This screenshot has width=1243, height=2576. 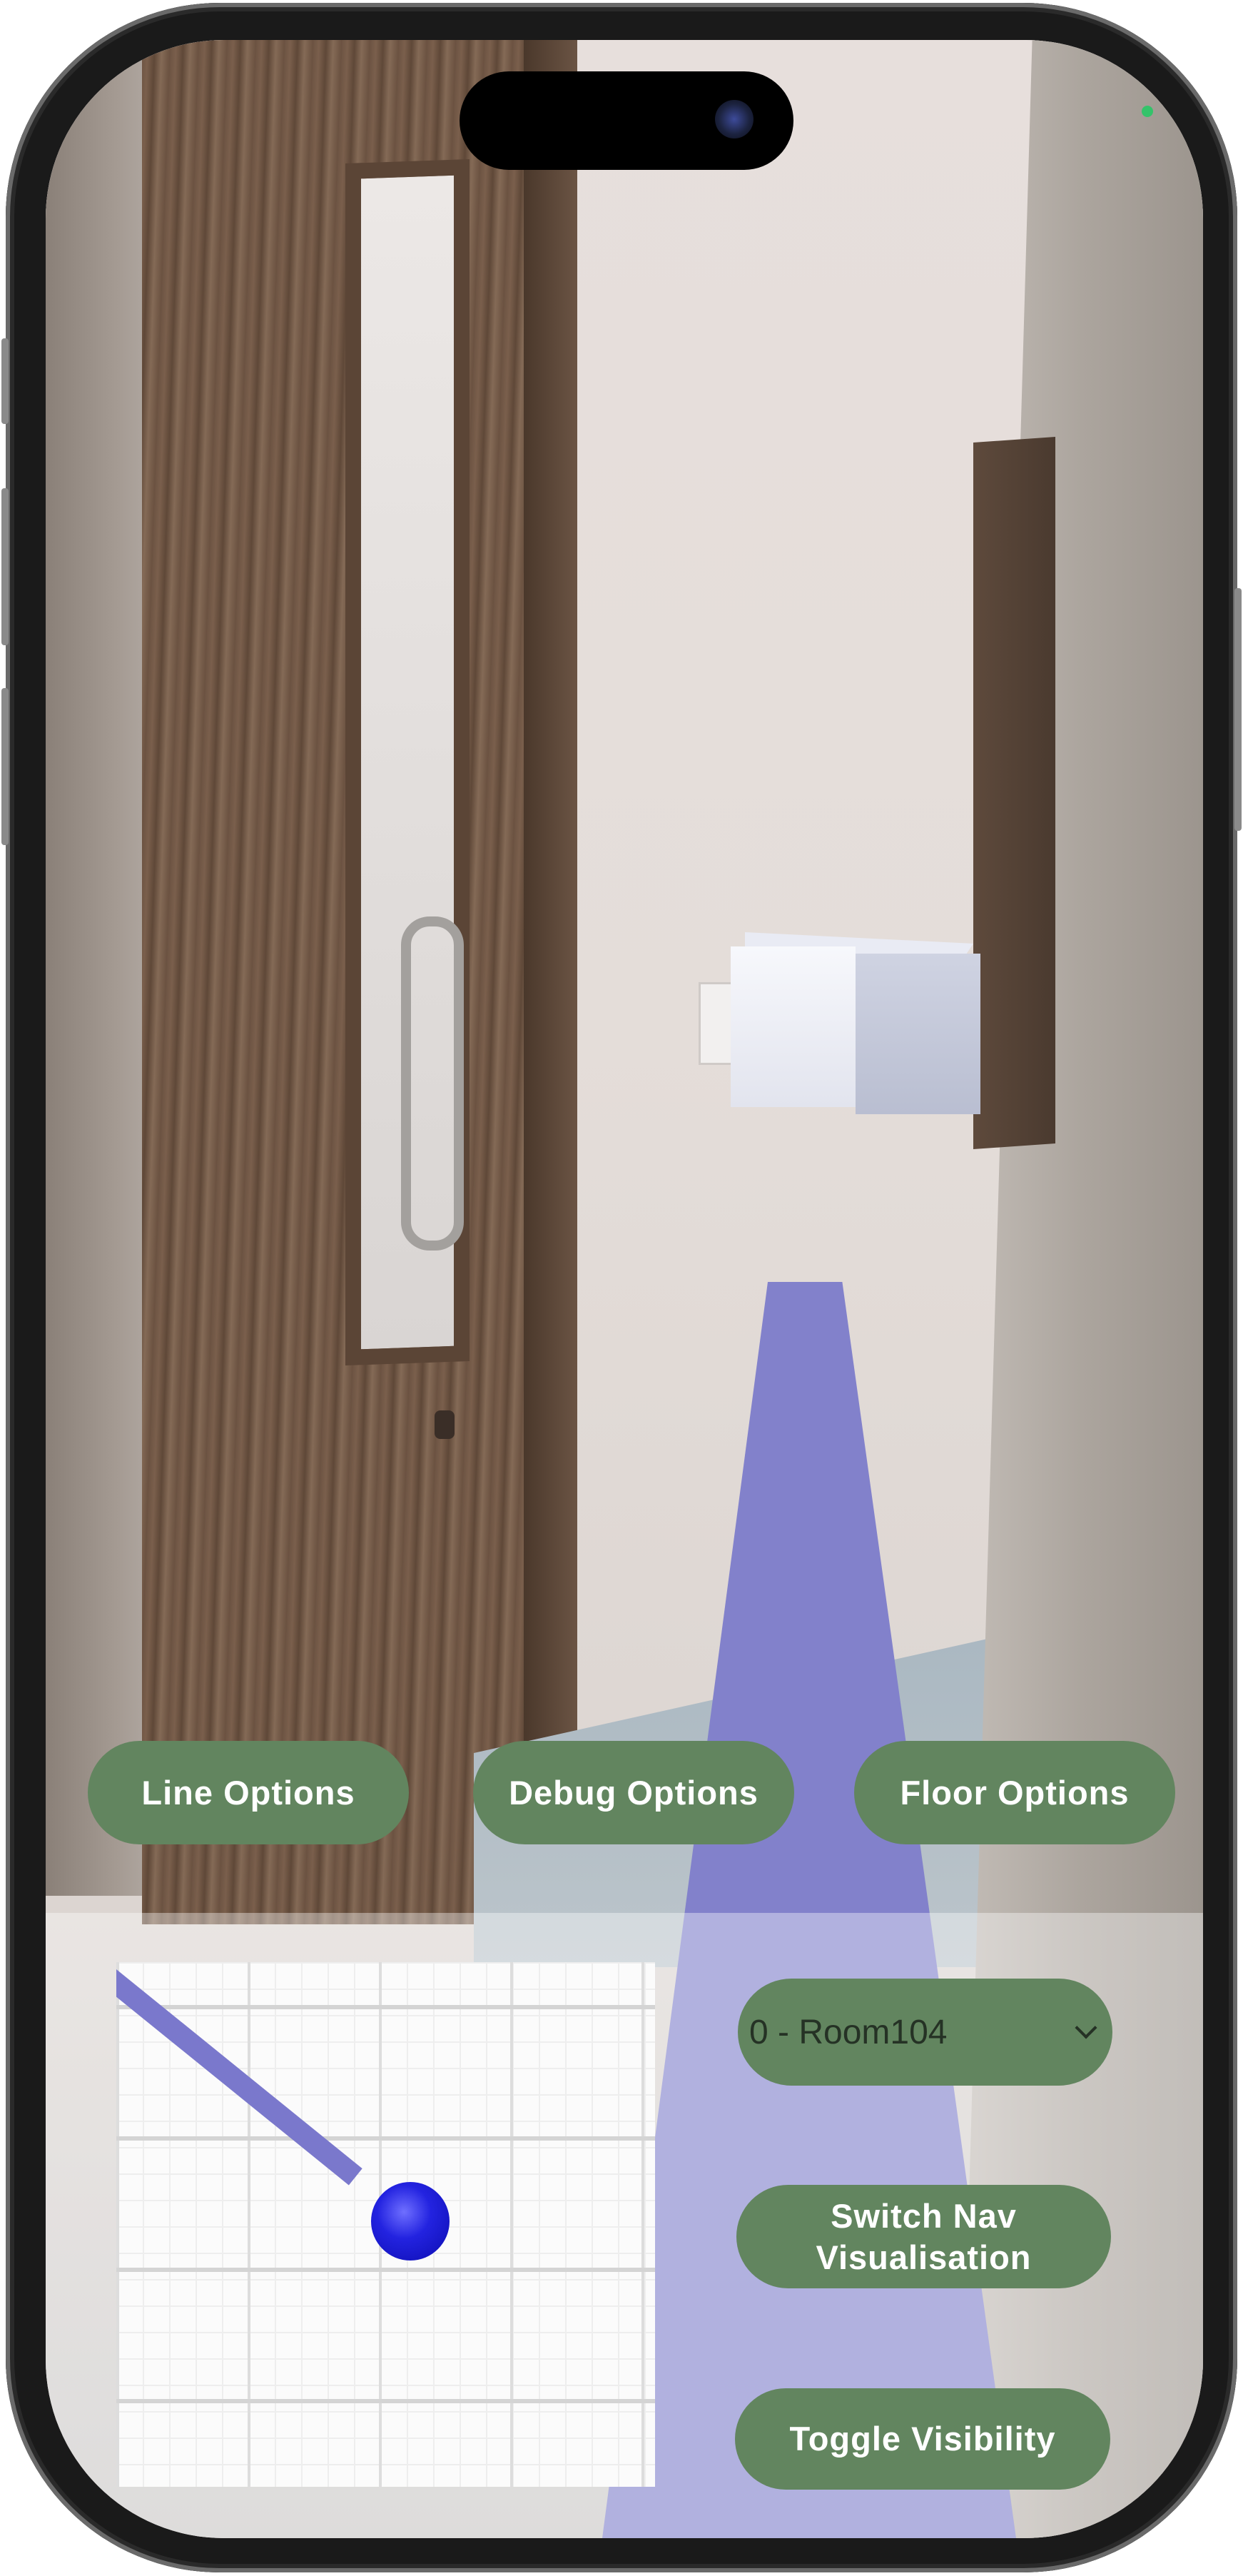 What do you see at coordinates (922, 2439) in the screenshot?
I see `toggle-visibility-button: Toggle Visibility` at bounding box center [922, 2439].